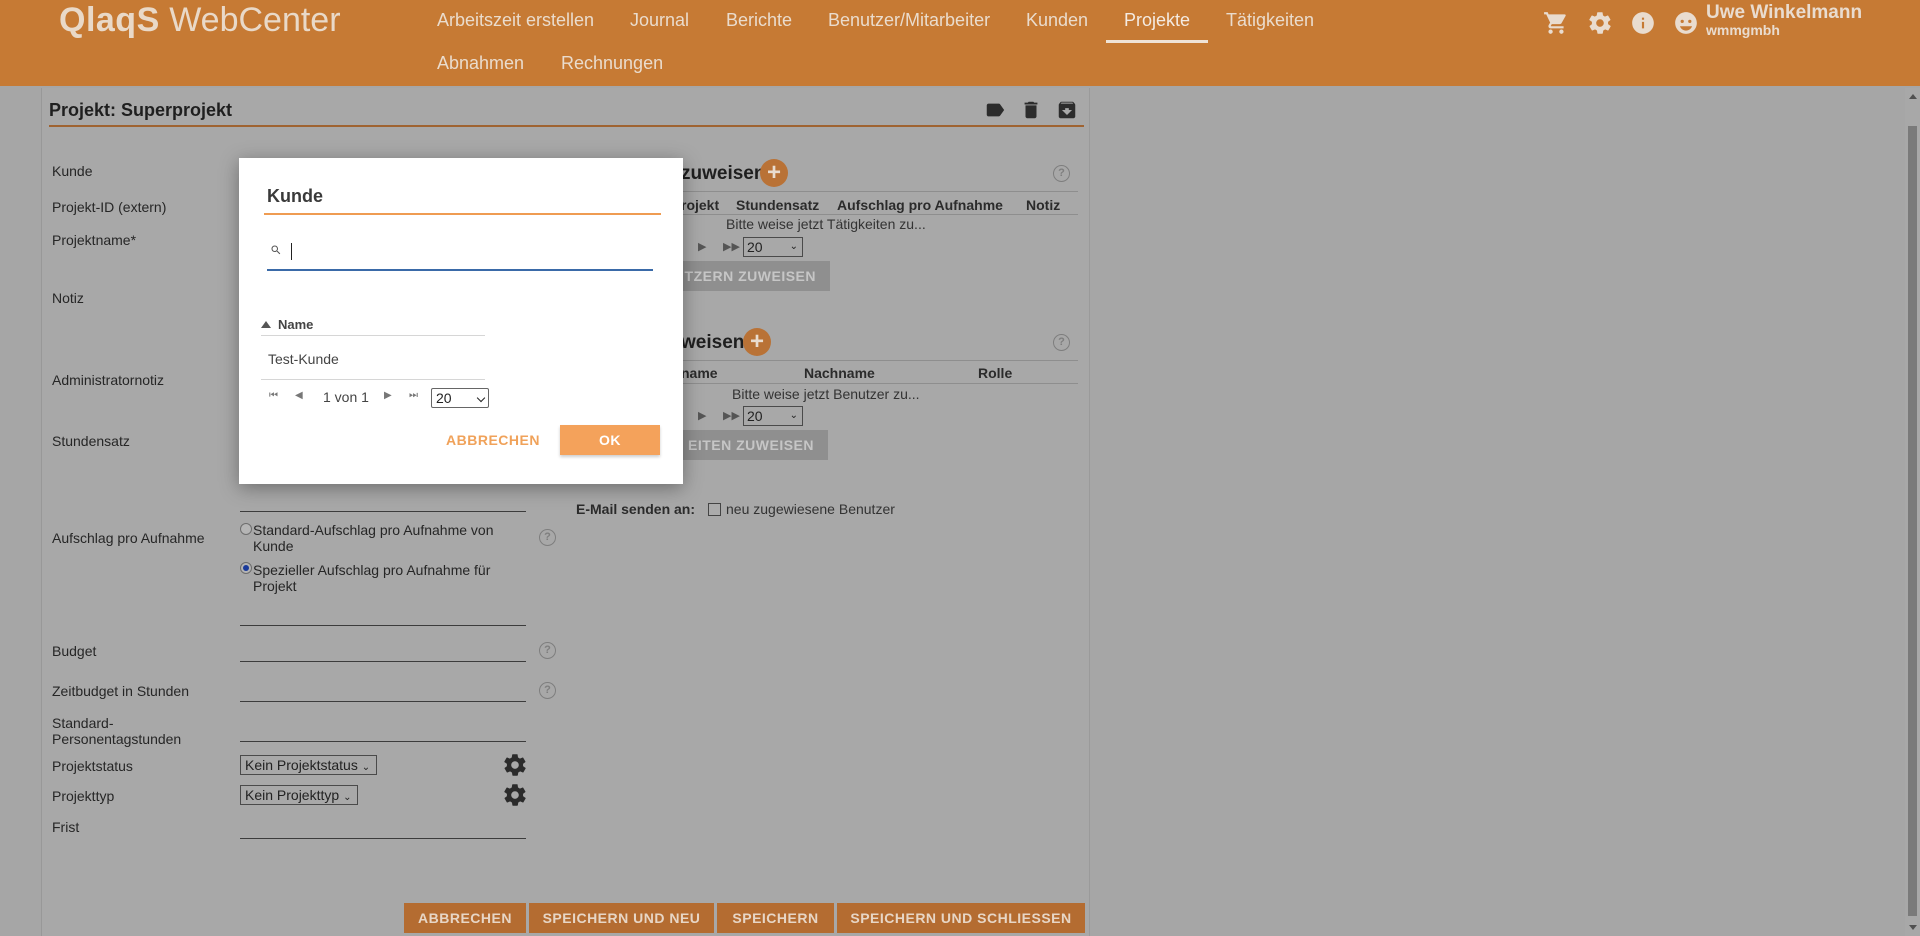 This screenshot has width=1920, height=936. I want to click on user-name: Uwe Winkelmann, so click(1784, 13).